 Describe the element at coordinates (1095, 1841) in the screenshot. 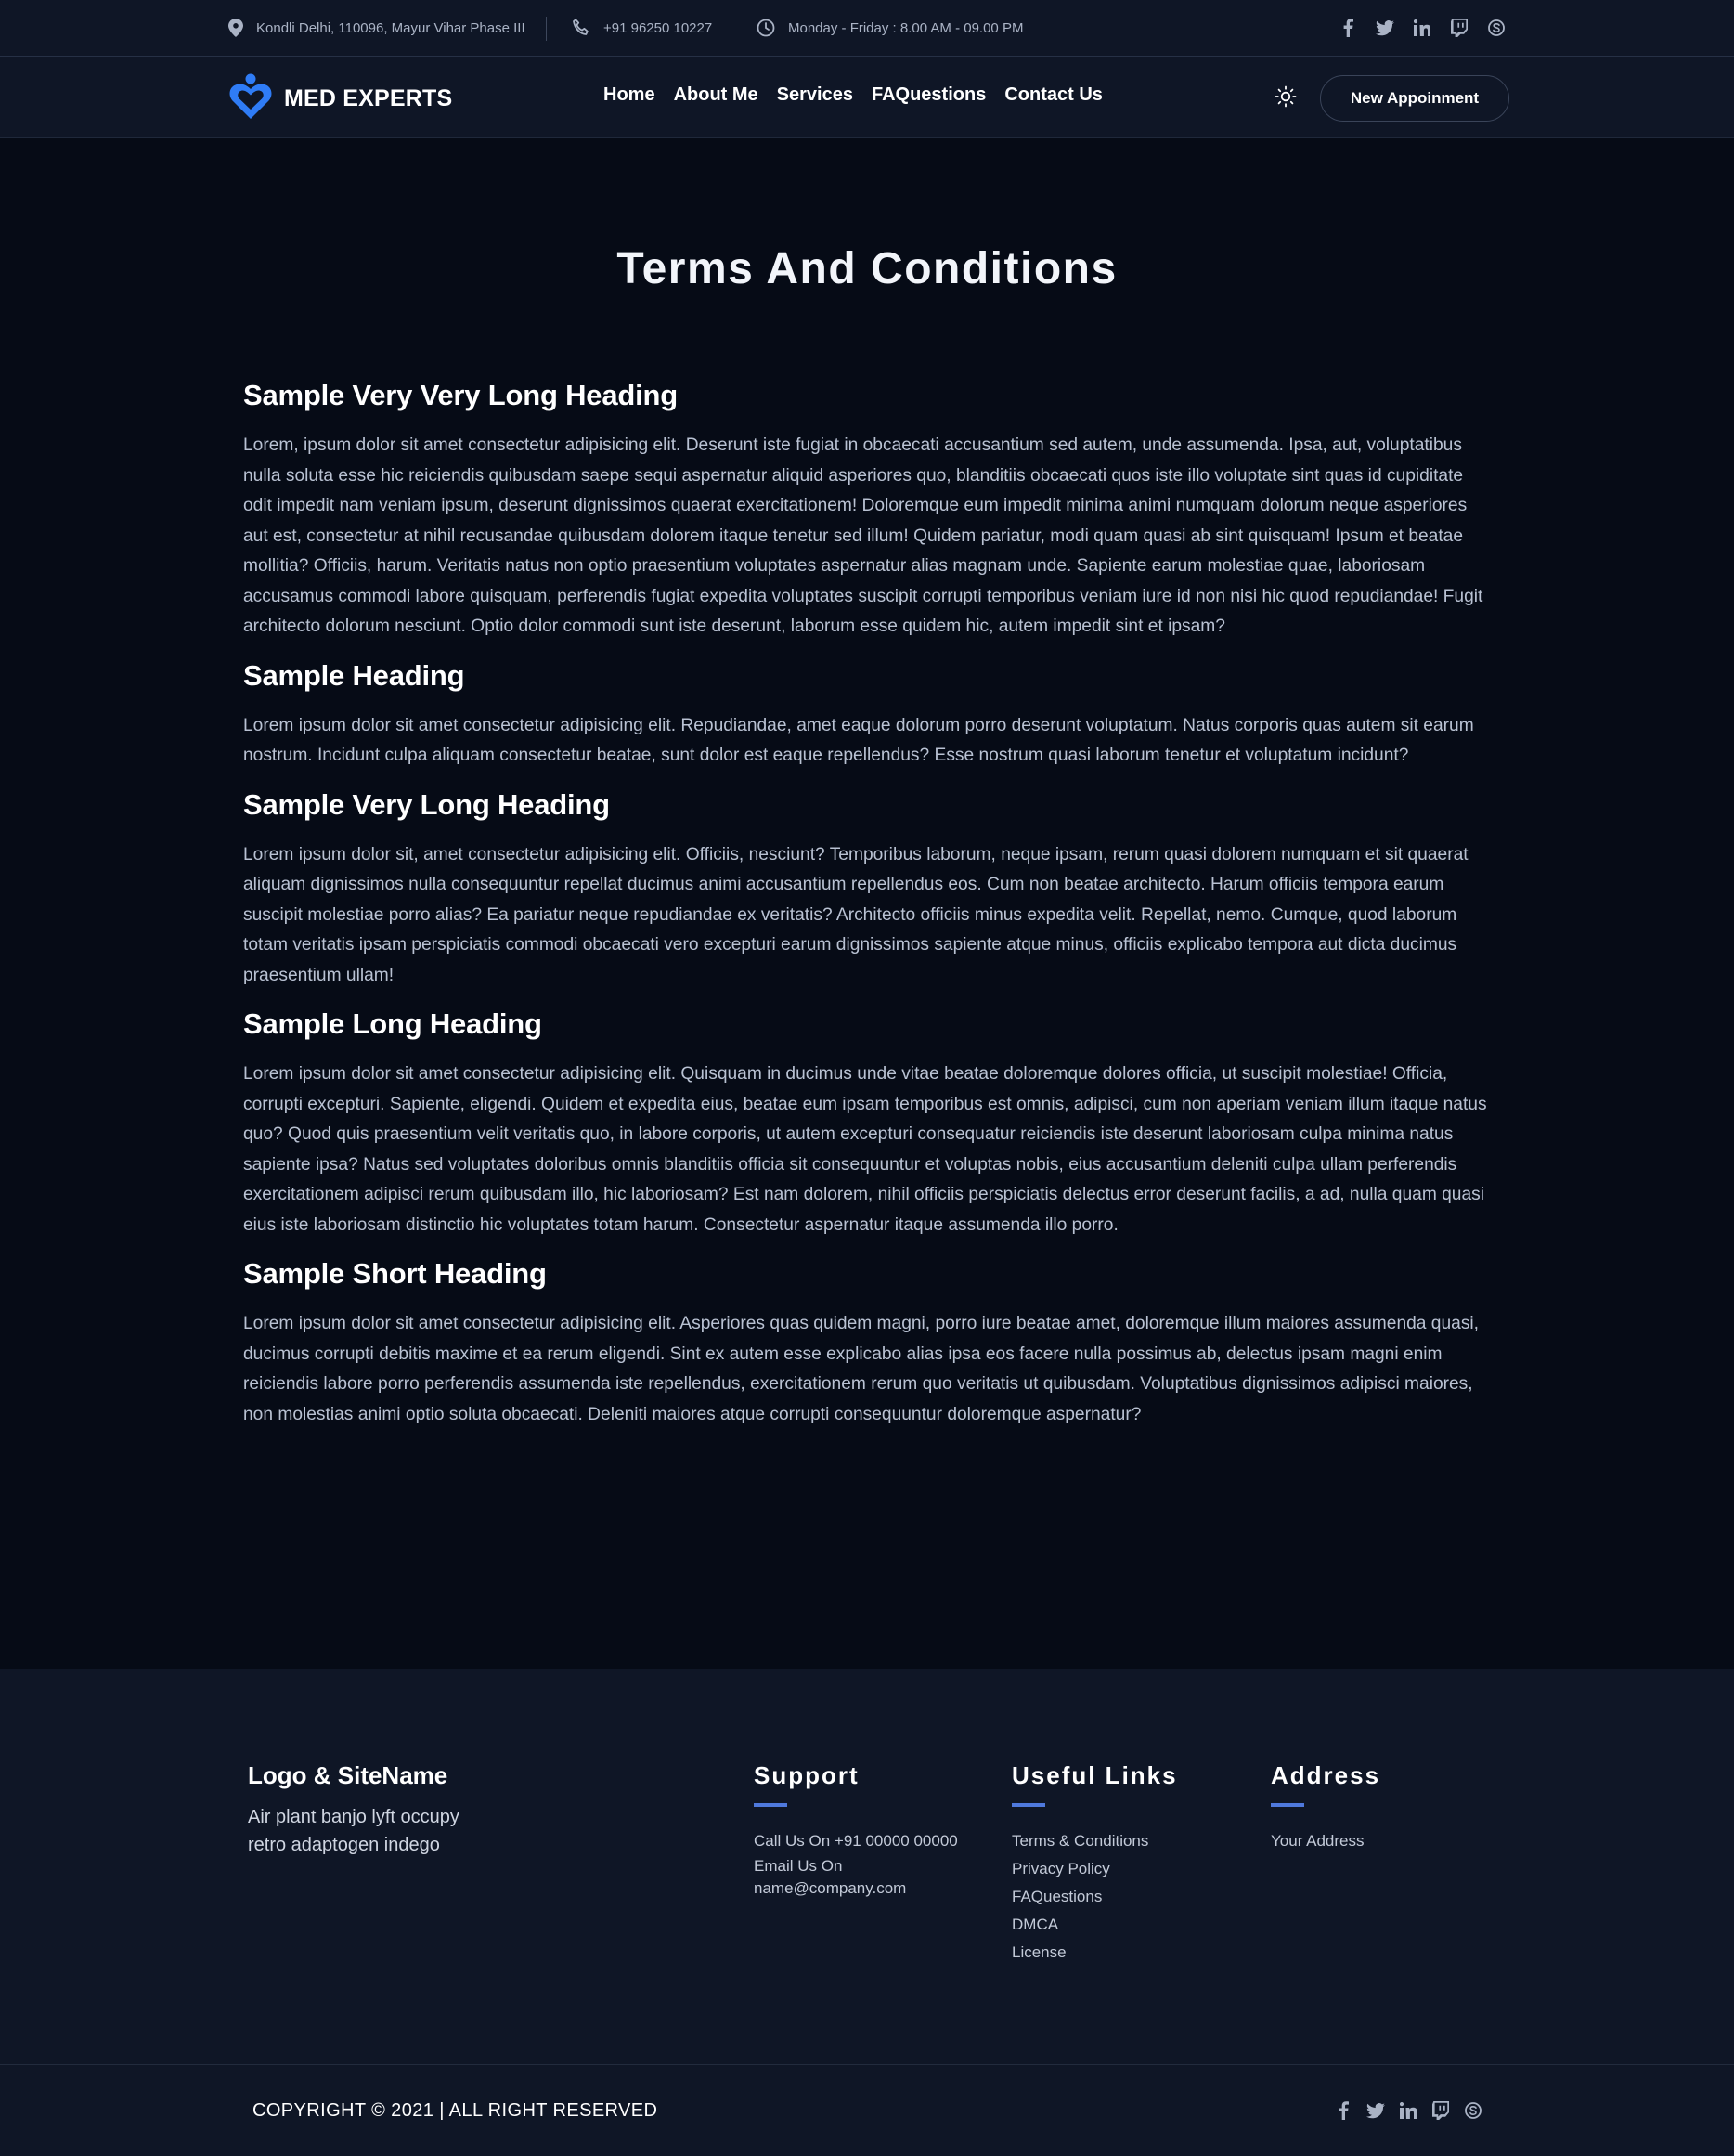

I see `footer-link-terms: Terms & Conditions` at that location.